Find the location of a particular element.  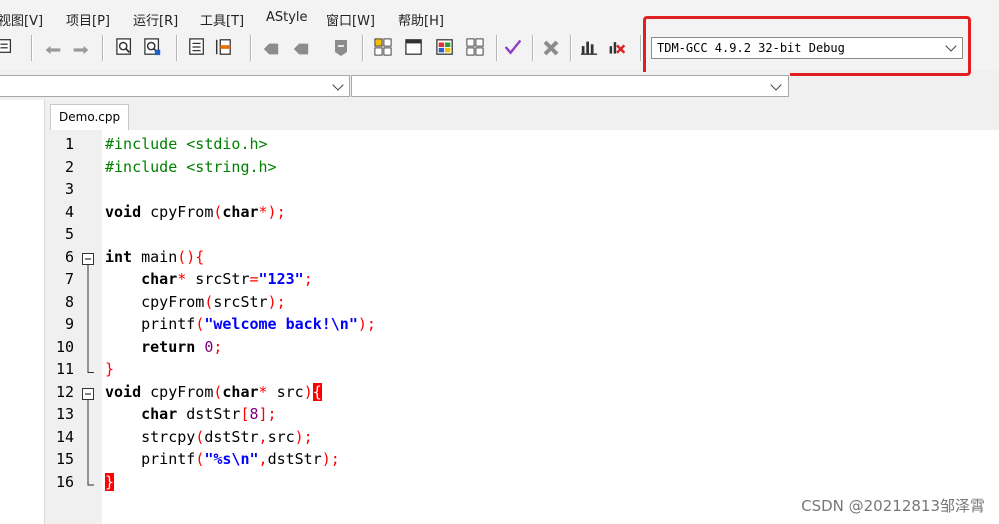

next-bookmark-icon is located at coordinates (301, 49).